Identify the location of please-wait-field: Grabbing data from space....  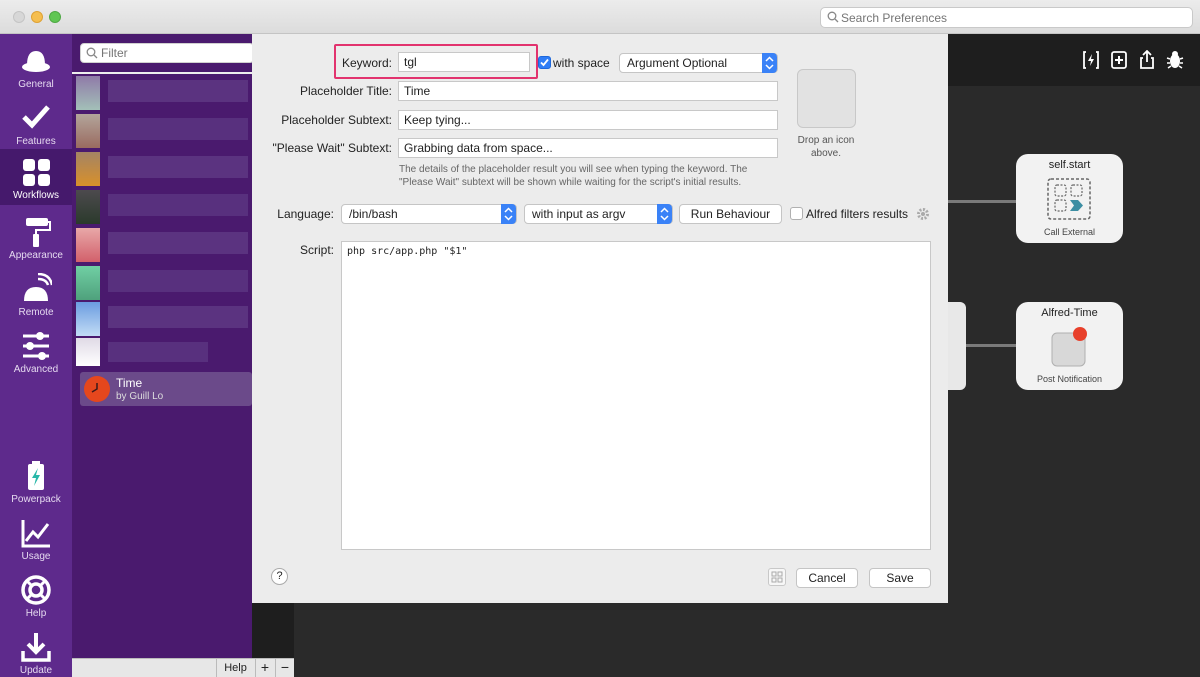
(588, 148).